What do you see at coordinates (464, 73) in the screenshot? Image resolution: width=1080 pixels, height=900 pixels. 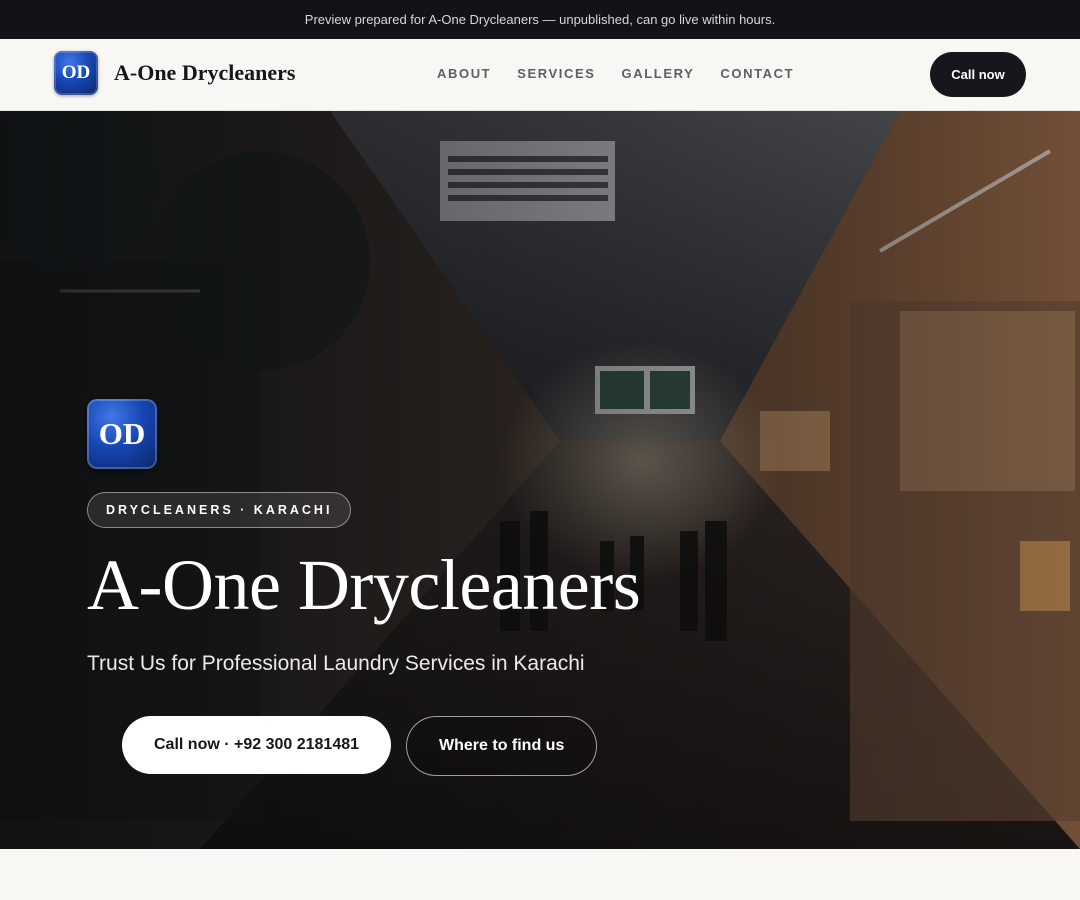 I see `nav-about: ABOUT` at bounding box center [464, 73].